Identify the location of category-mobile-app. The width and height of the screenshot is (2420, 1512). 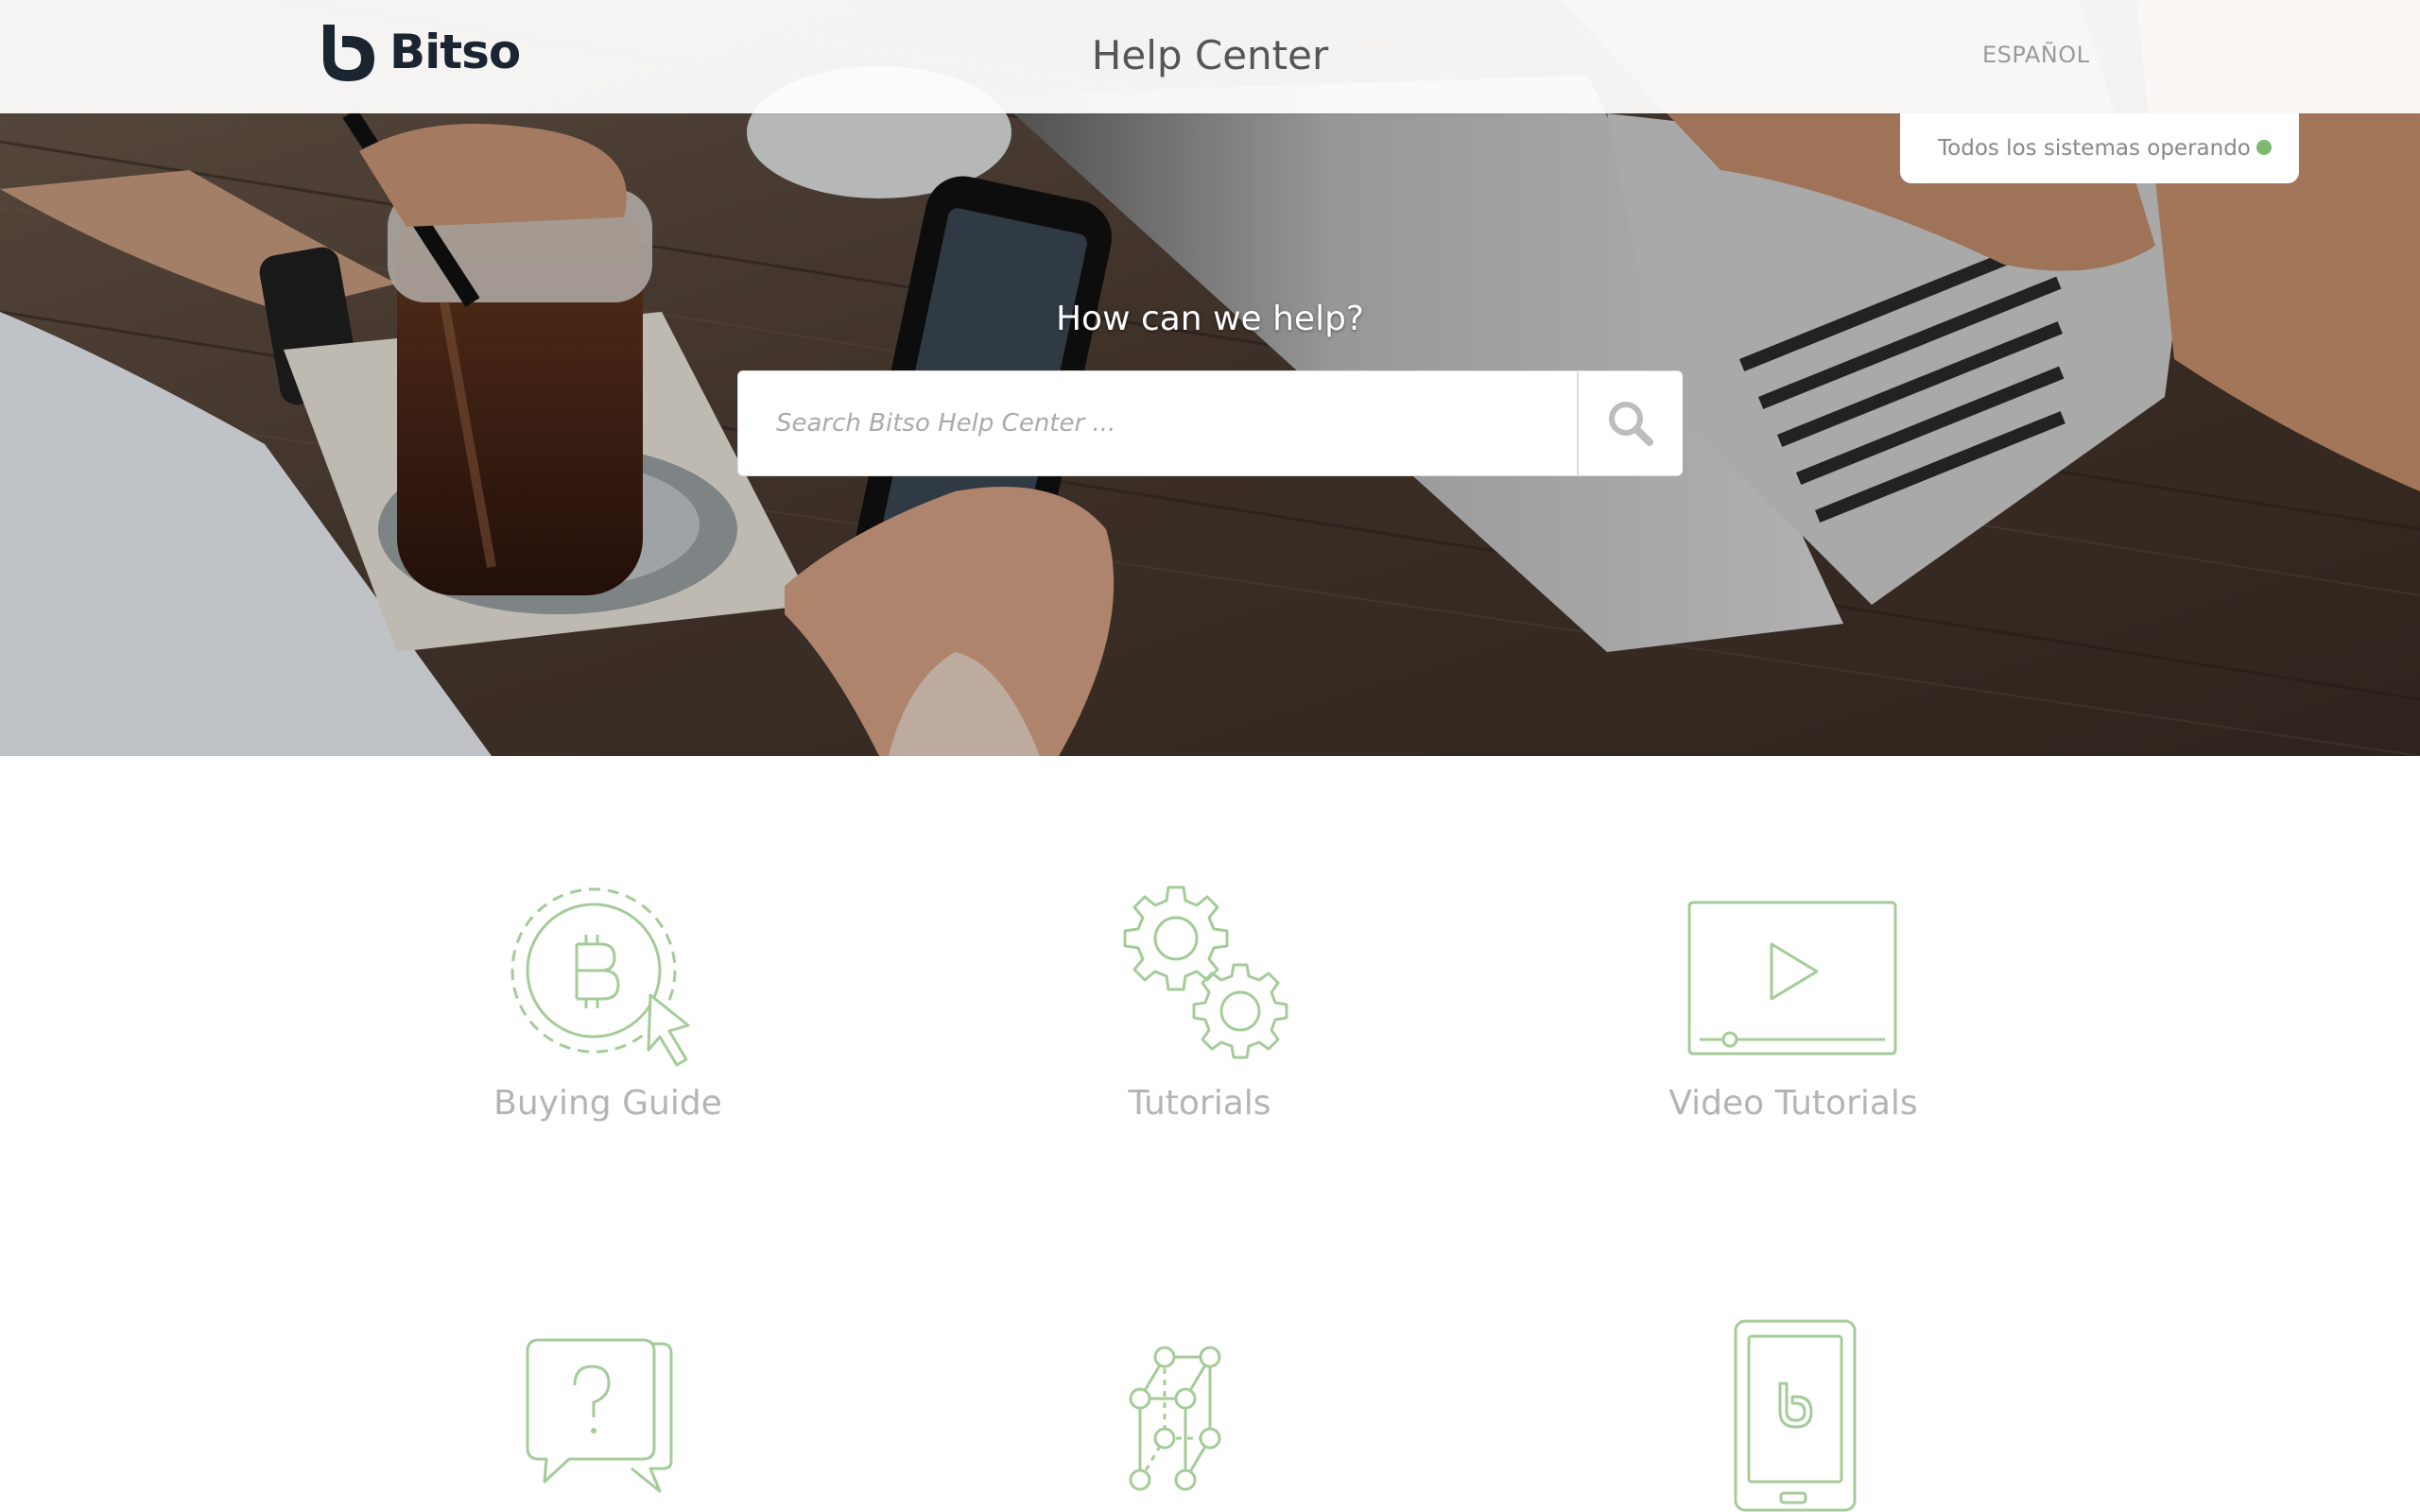
(1793, 1413).